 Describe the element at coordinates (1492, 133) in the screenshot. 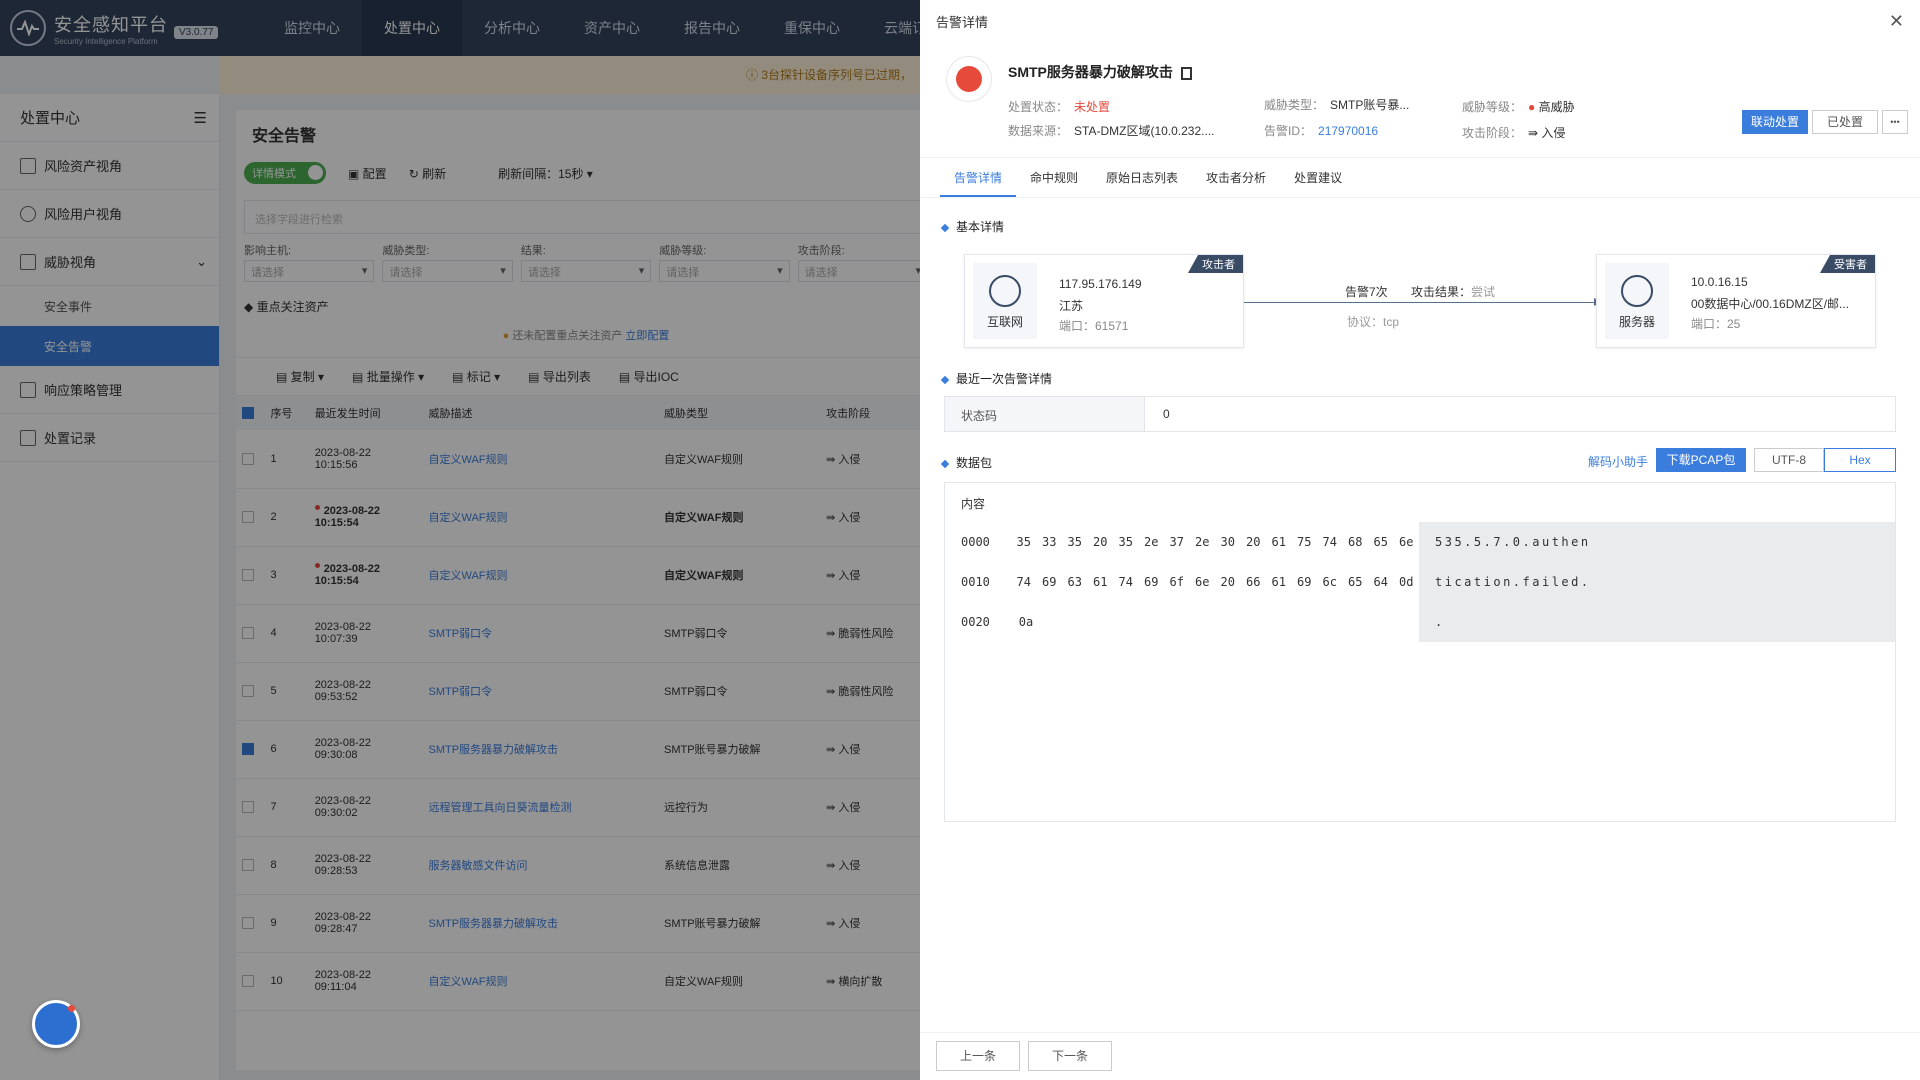

I see `stage-label: 攻击阶段：` at that location.